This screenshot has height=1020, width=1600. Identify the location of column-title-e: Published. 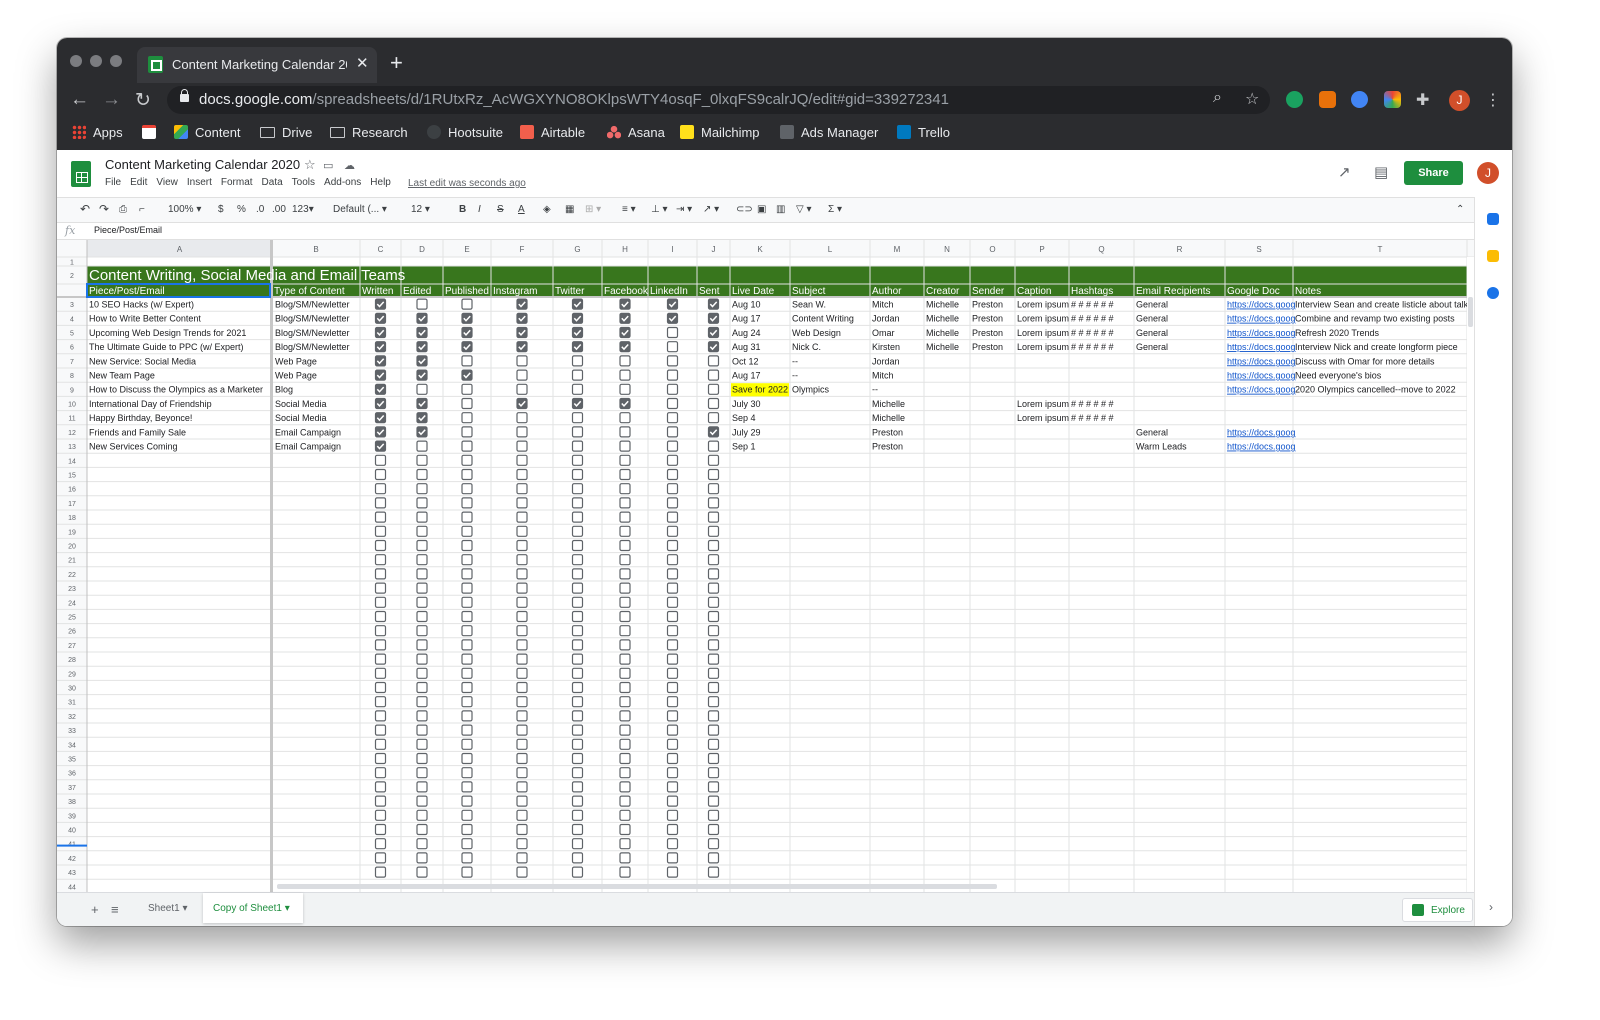
(467, 291).